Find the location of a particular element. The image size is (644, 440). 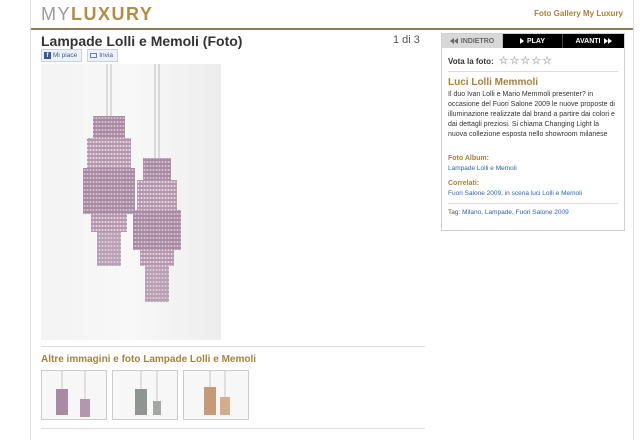

play-button: PLAY is located at coordinates (533, 41).